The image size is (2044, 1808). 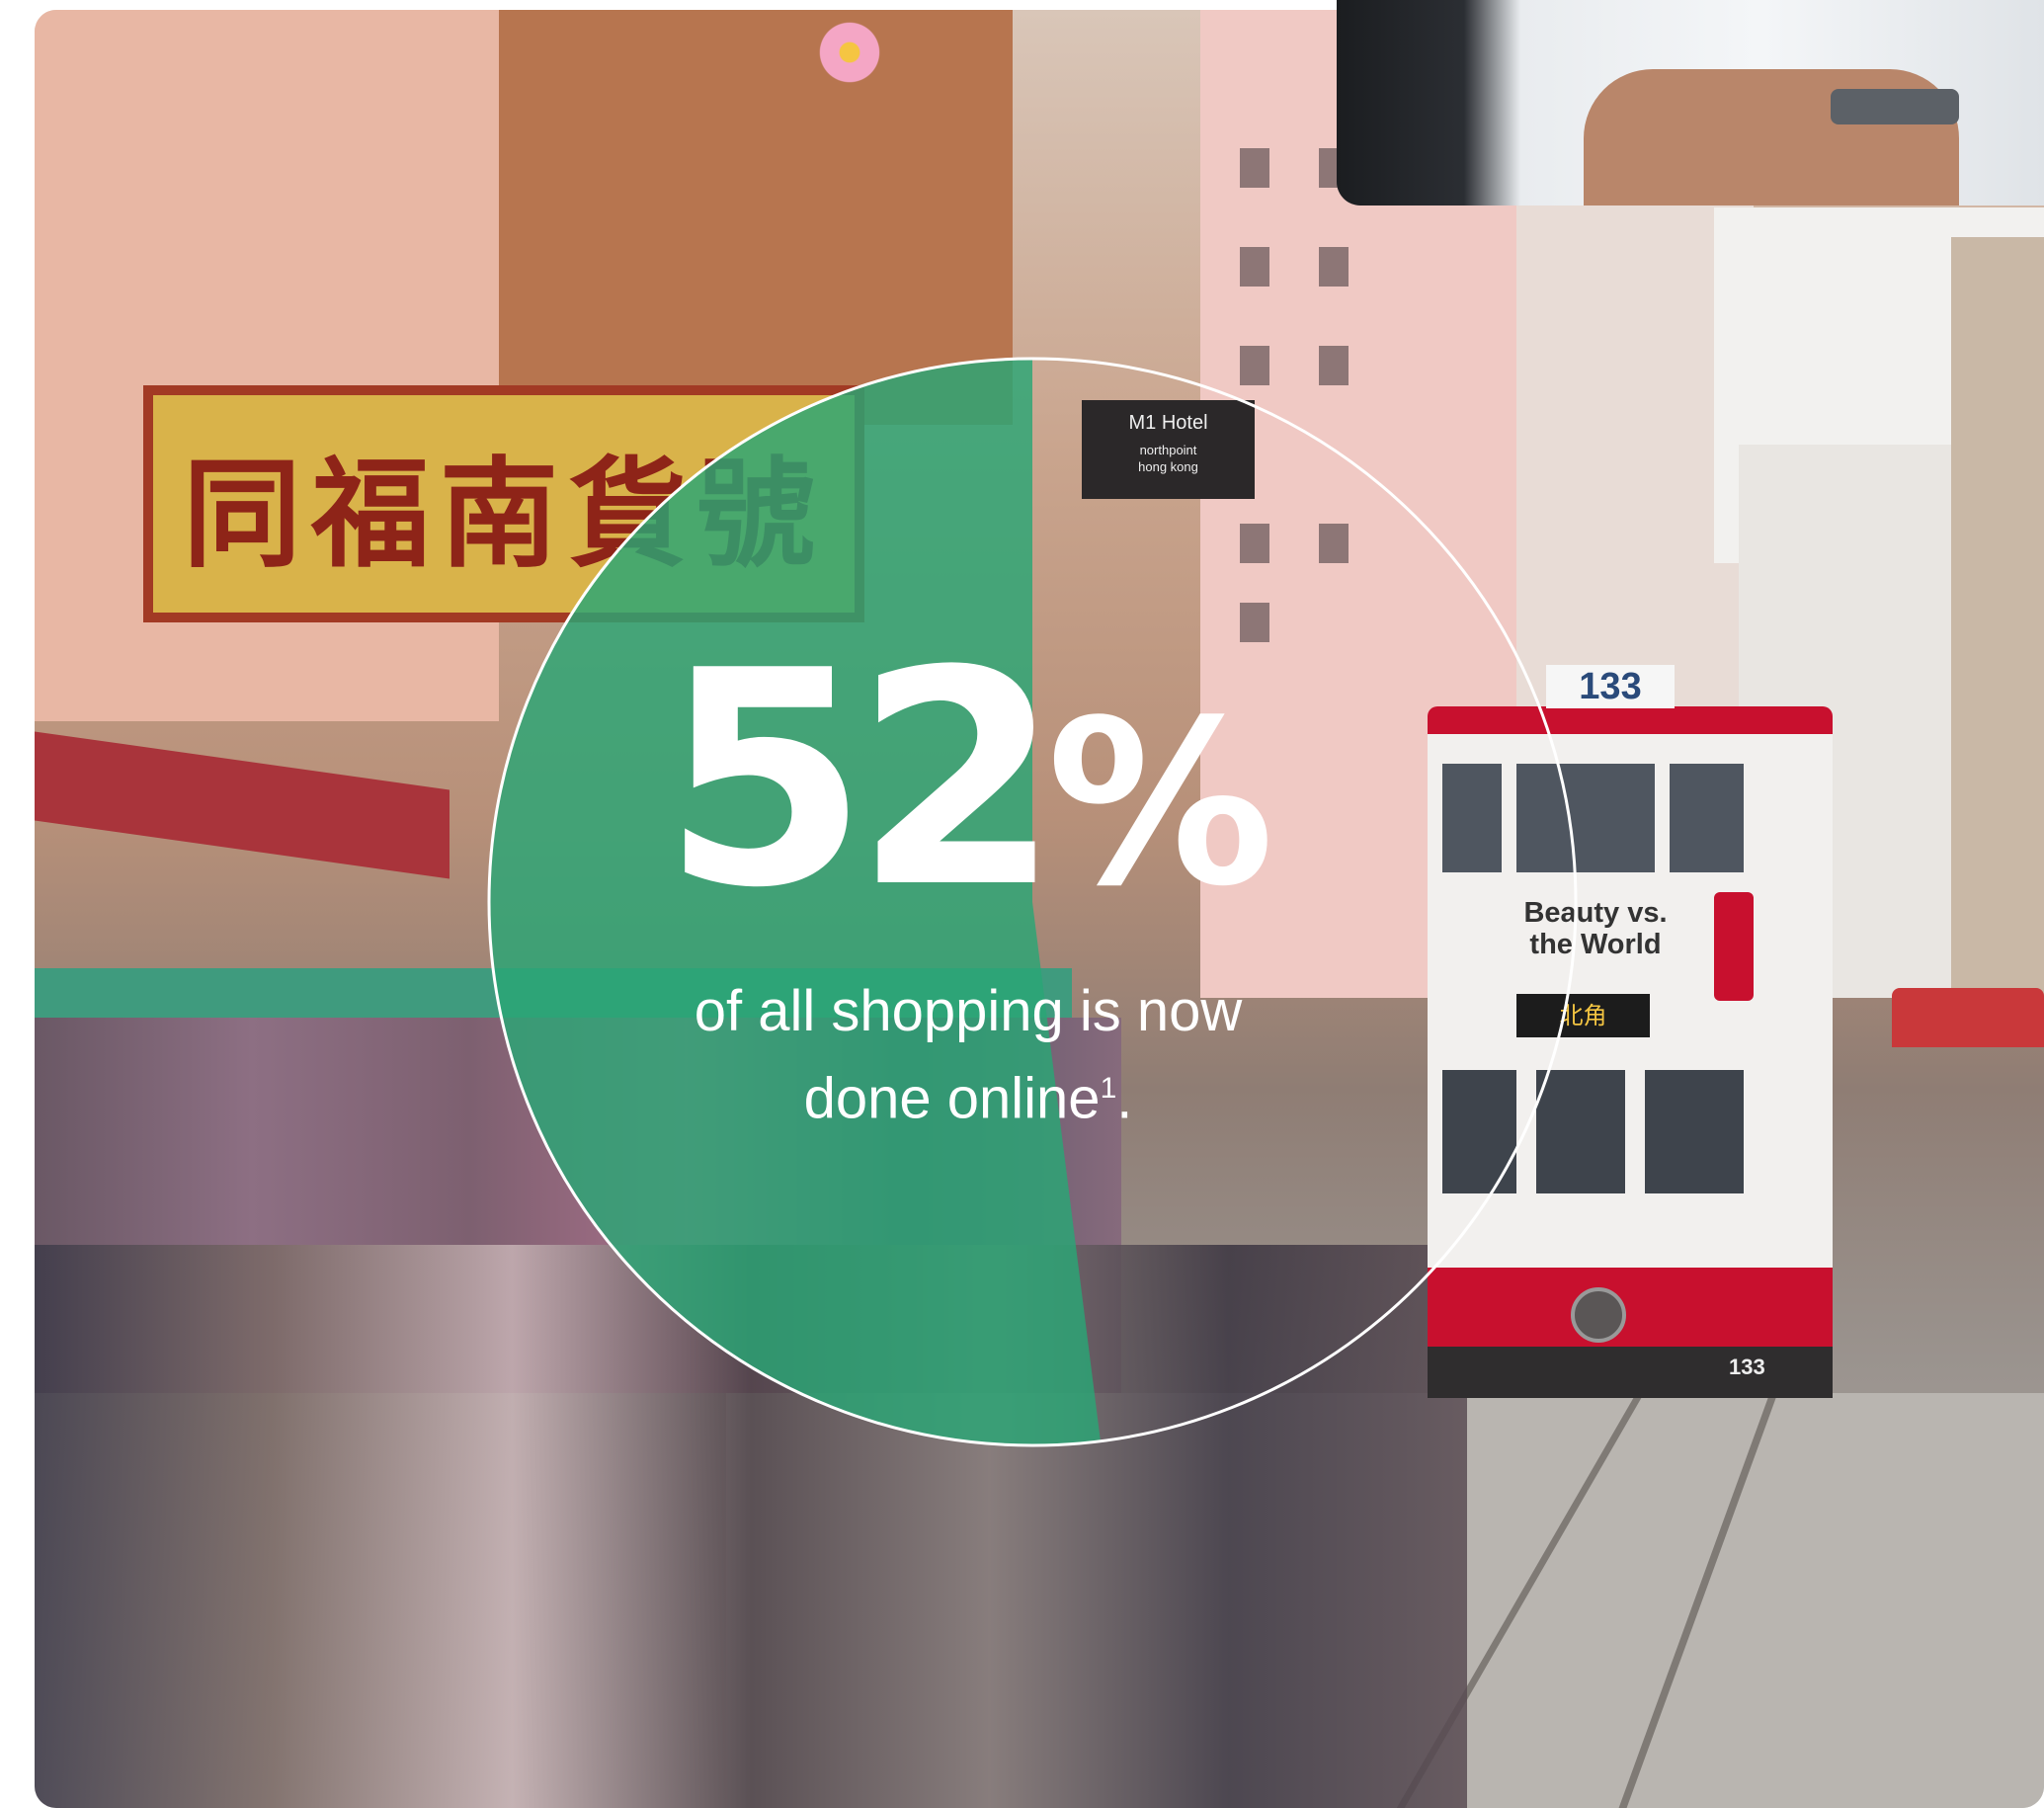 I want to click on stat-caption-line1: of all shopping is now, so click(x=969, y=1011).